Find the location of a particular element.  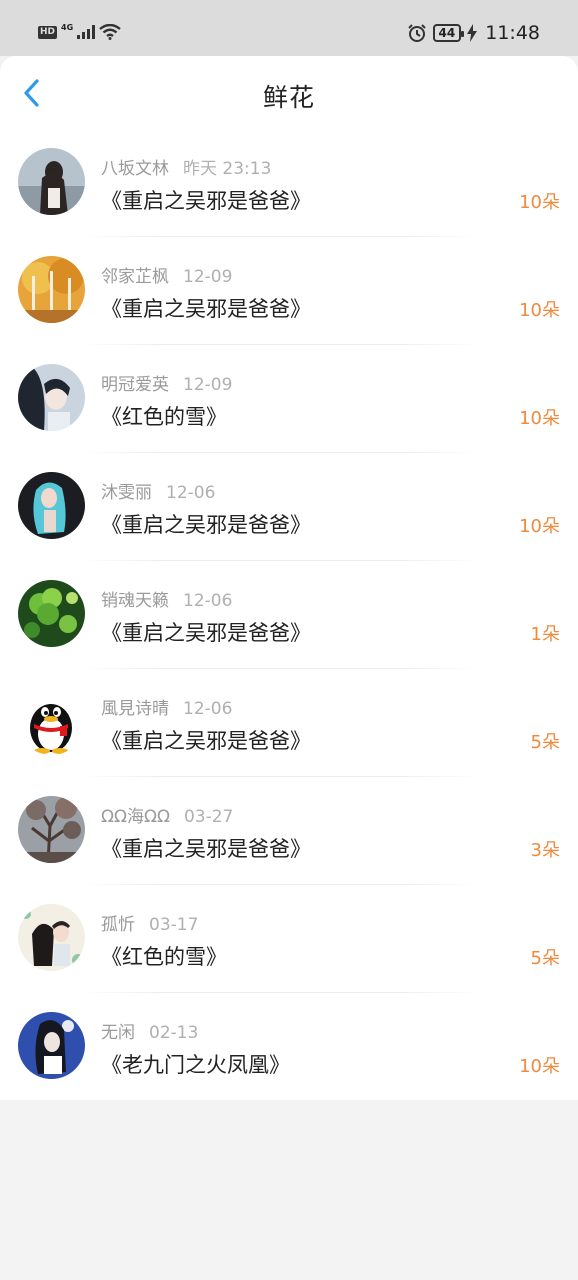

status-left: HD 4G is located at coordinates (79, 31).